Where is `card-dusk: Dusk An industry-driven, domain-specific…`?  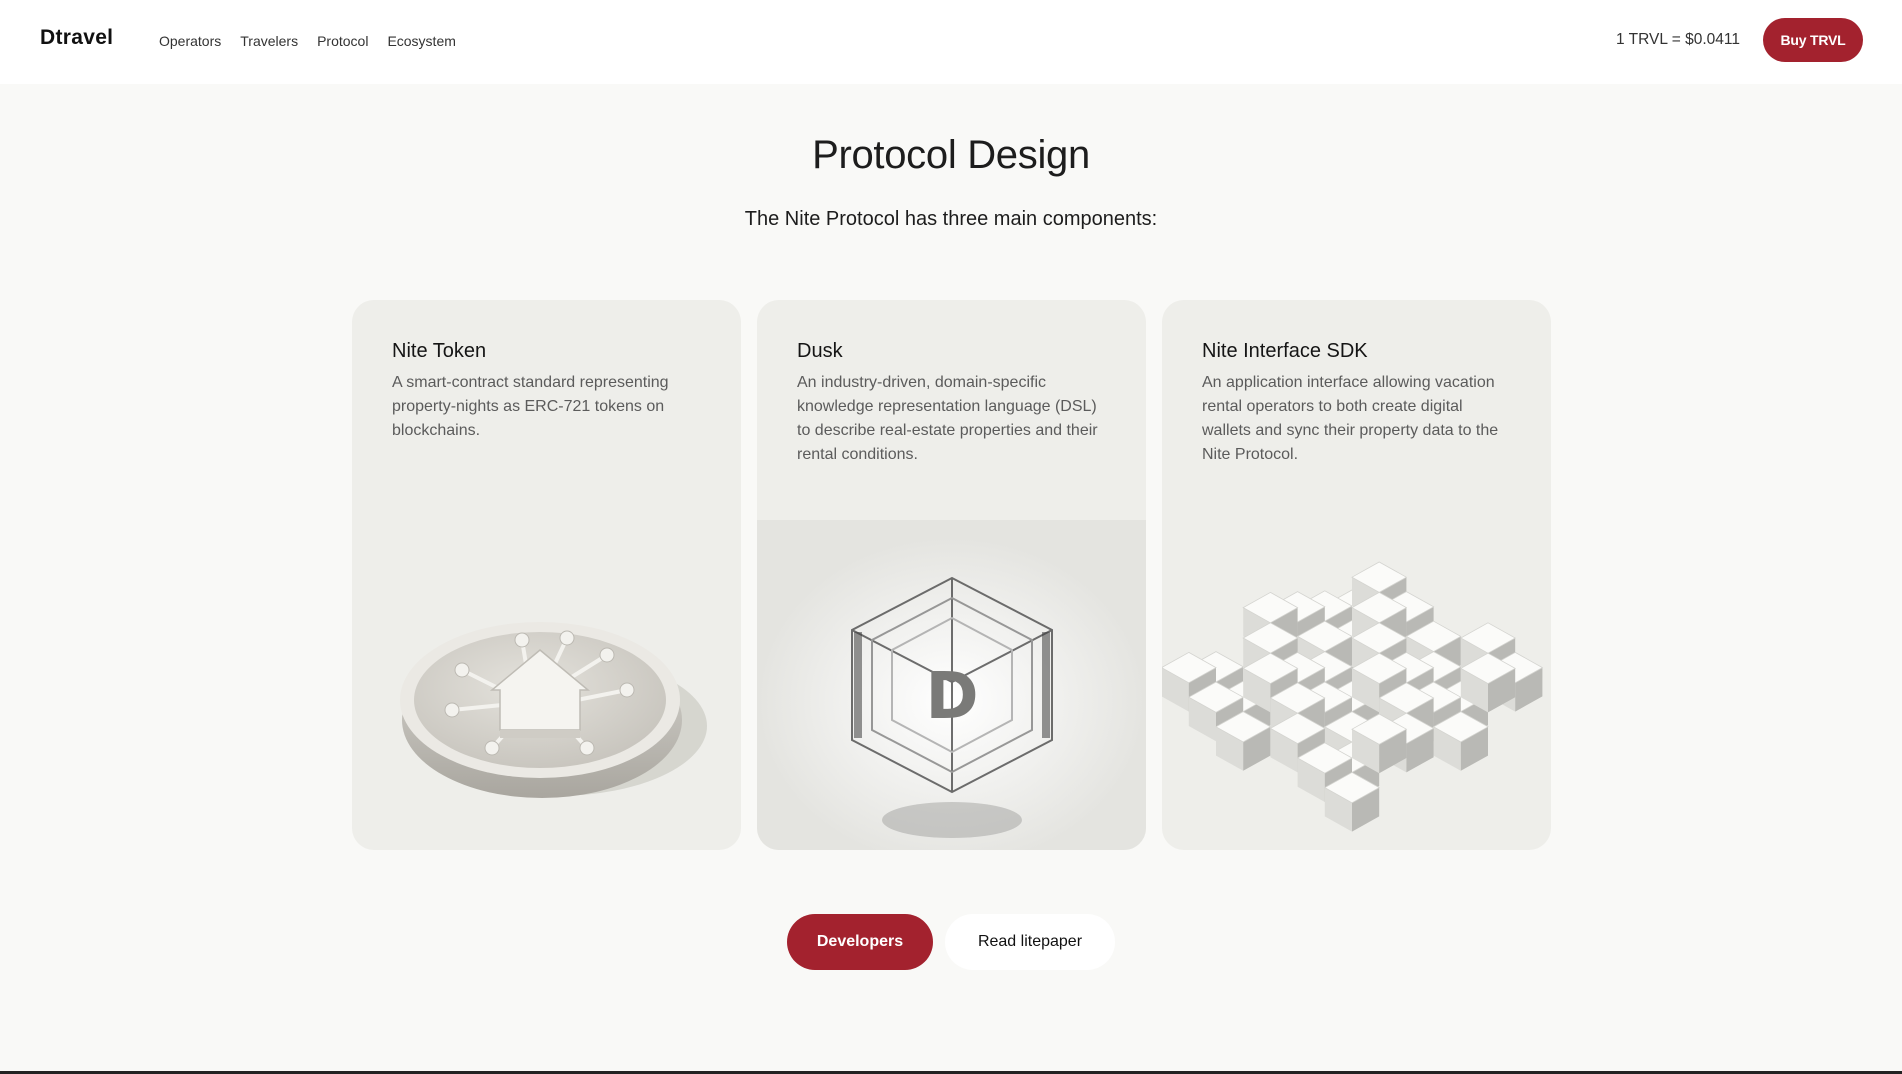 card-dusk: Dusk An industry-driven, domain-specific… is located at coordinates (951, 575).